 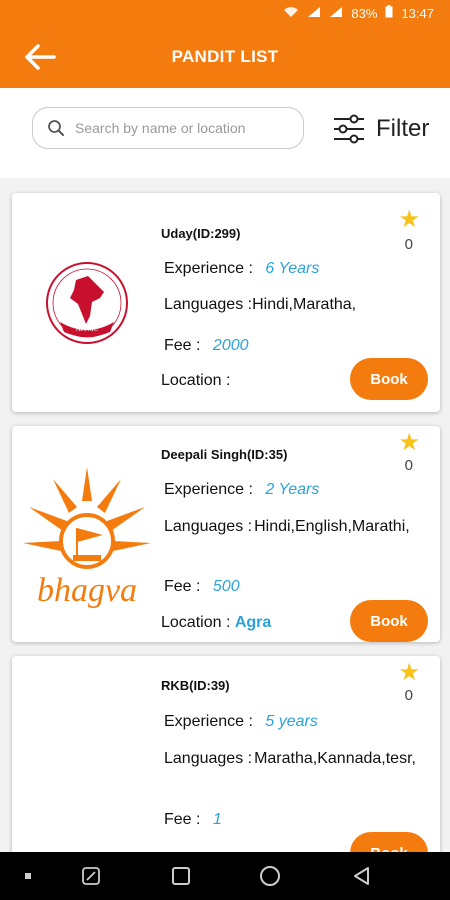 I want to click on fee-value: 1, so click(x=217, y=819).